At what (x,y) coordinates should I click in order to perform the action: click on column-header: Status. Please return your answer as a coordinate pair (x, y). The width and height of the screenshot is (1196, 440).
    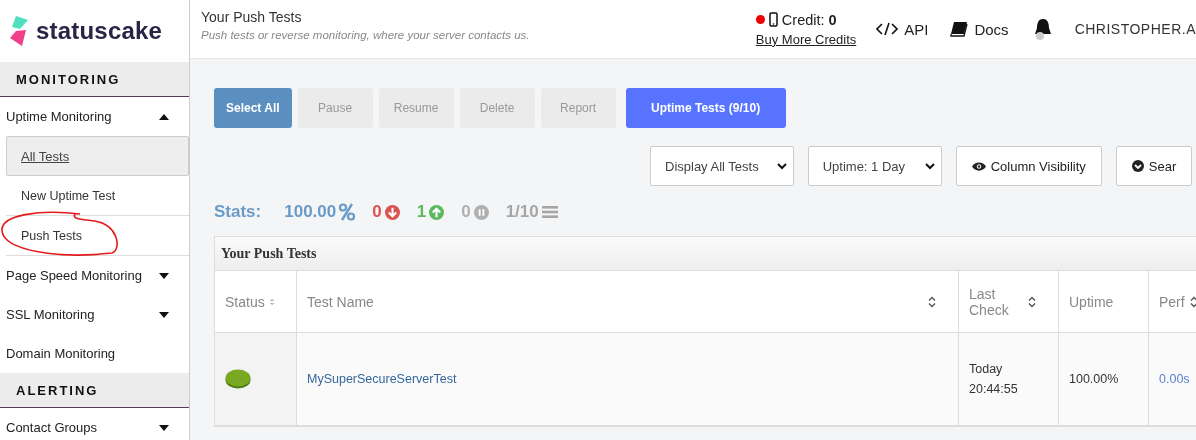
    Looking at the image, I should click on (256, 301).